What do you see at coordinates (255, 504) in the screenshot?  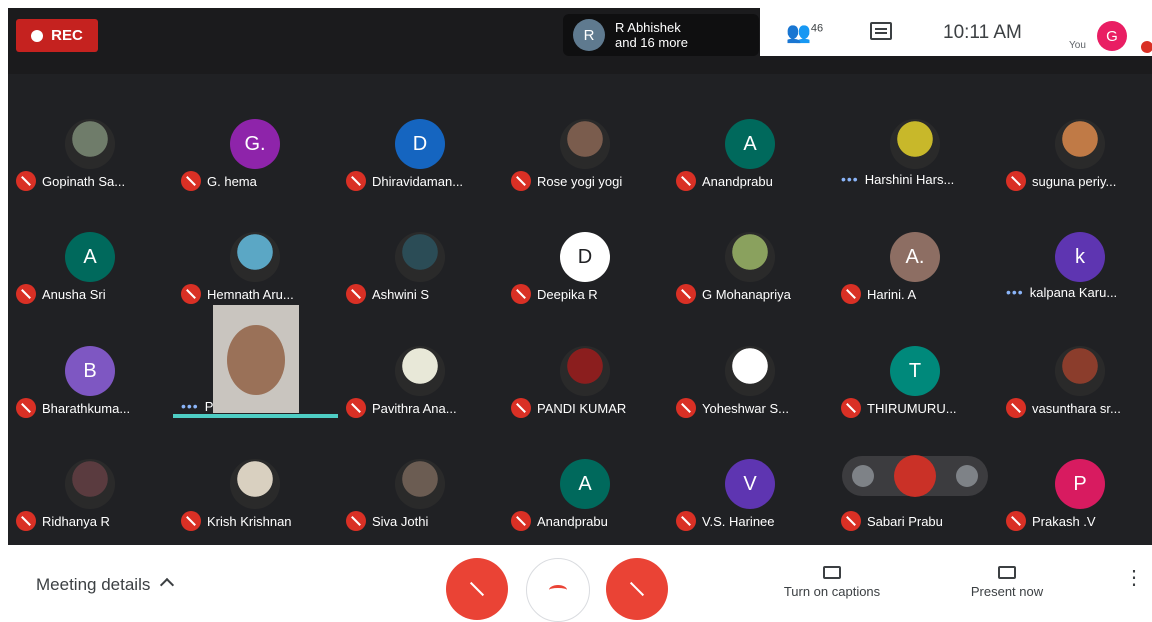 I see `participant-tile: Krish Krishnan` at bounding box center [255, 504].